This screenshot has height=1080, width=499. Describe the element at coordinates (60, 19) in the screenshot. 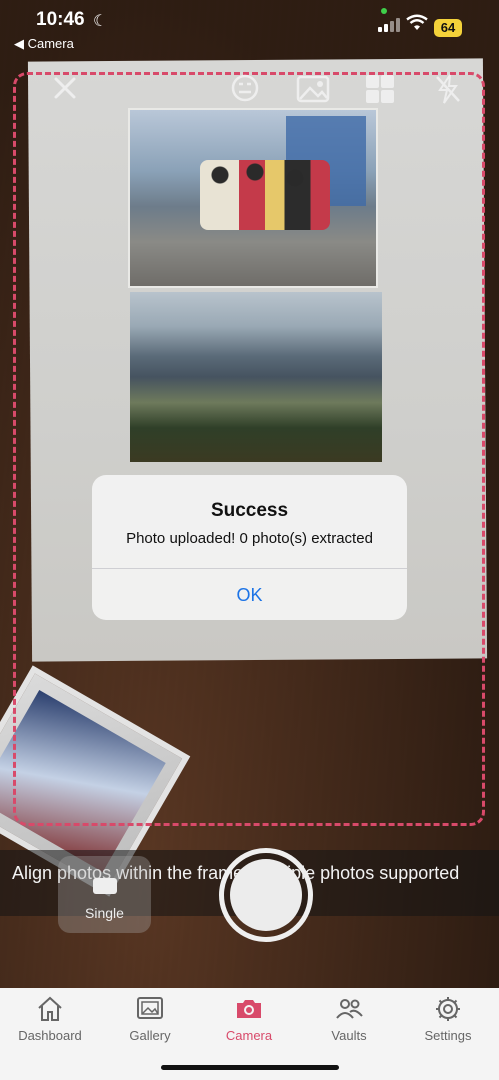

I see `status-time: 10:46` at that location.